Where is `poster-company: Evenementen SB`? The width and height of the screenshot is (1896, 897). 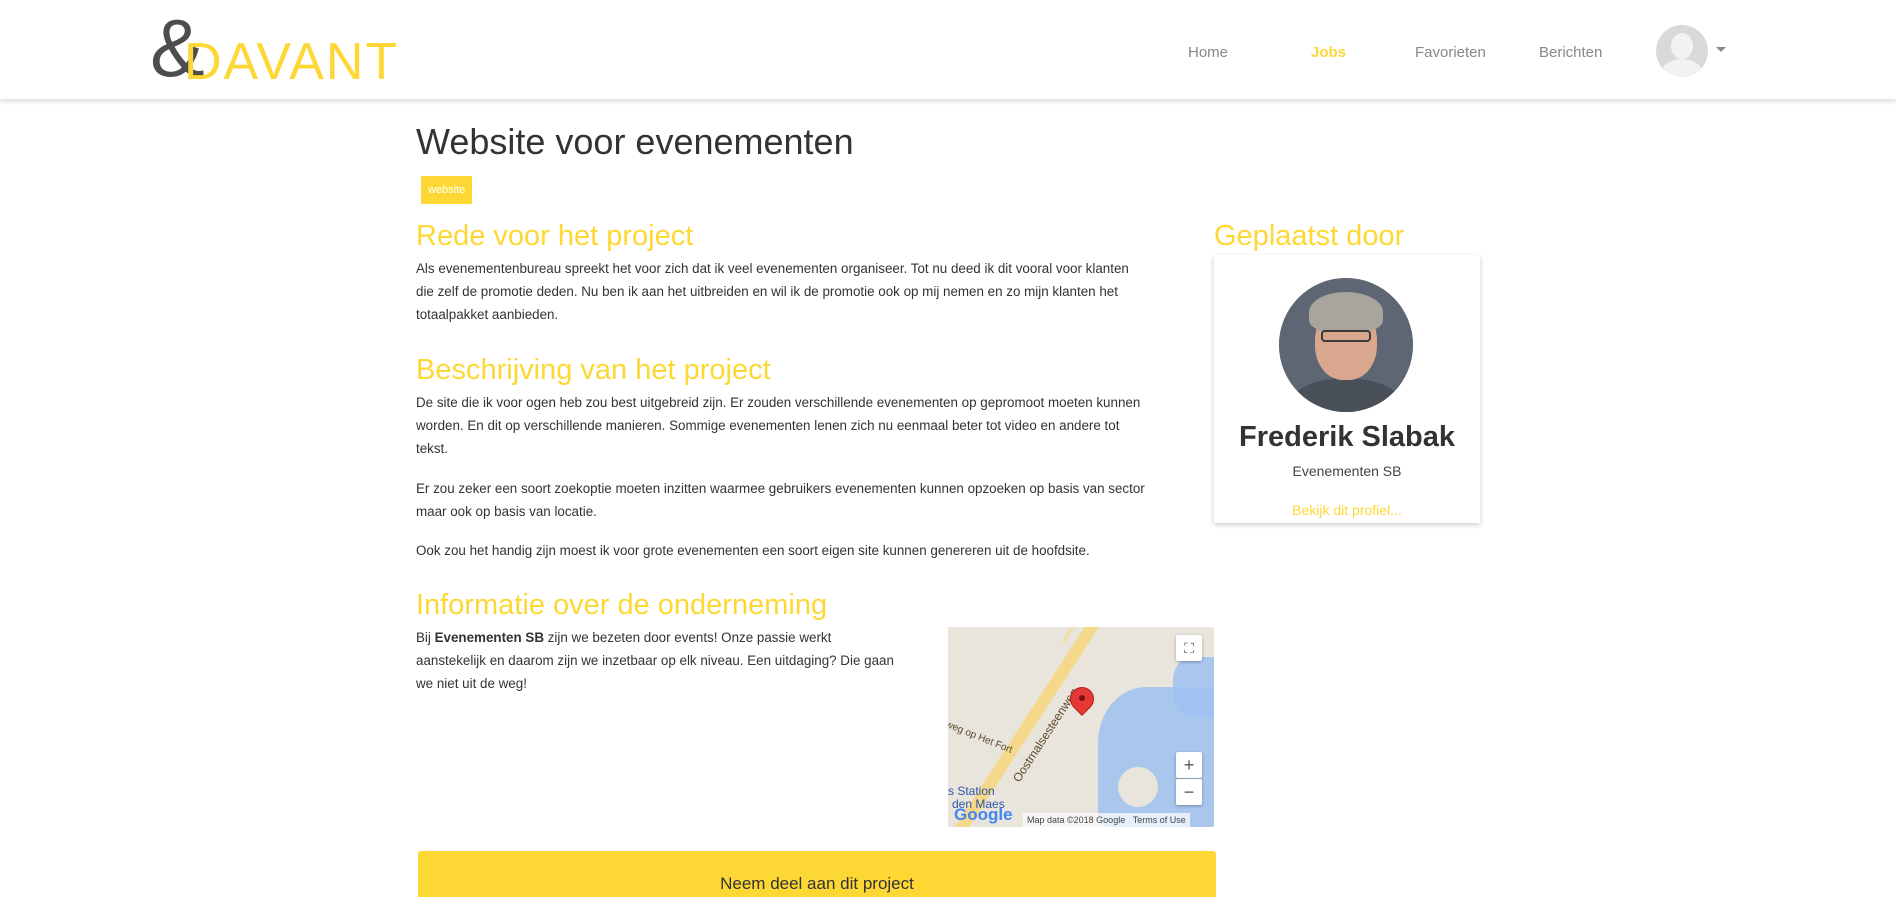 poster-company: Evenementen SB is located at coordinates (1347, 471).